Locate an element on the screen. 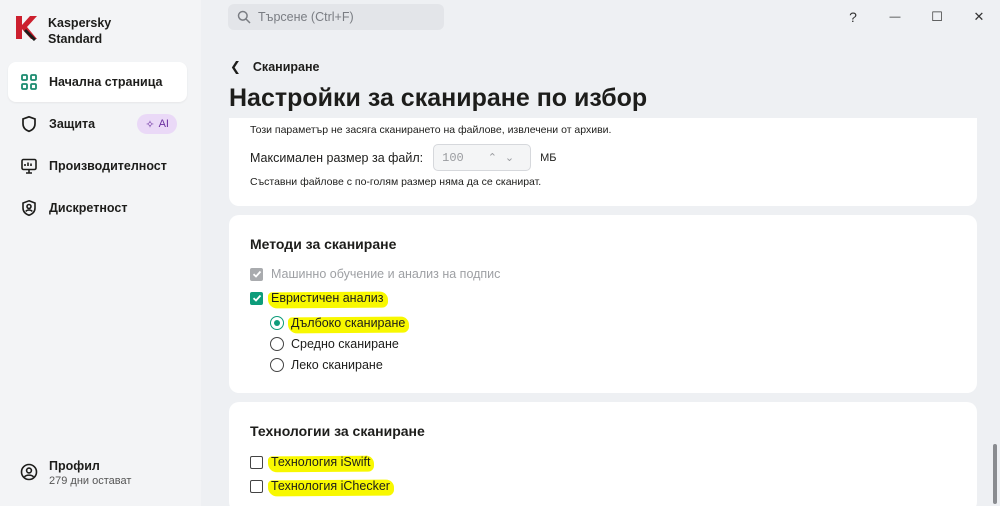  search-input: Търсене (Ctrl+F) is located at coordinates (336, 17).